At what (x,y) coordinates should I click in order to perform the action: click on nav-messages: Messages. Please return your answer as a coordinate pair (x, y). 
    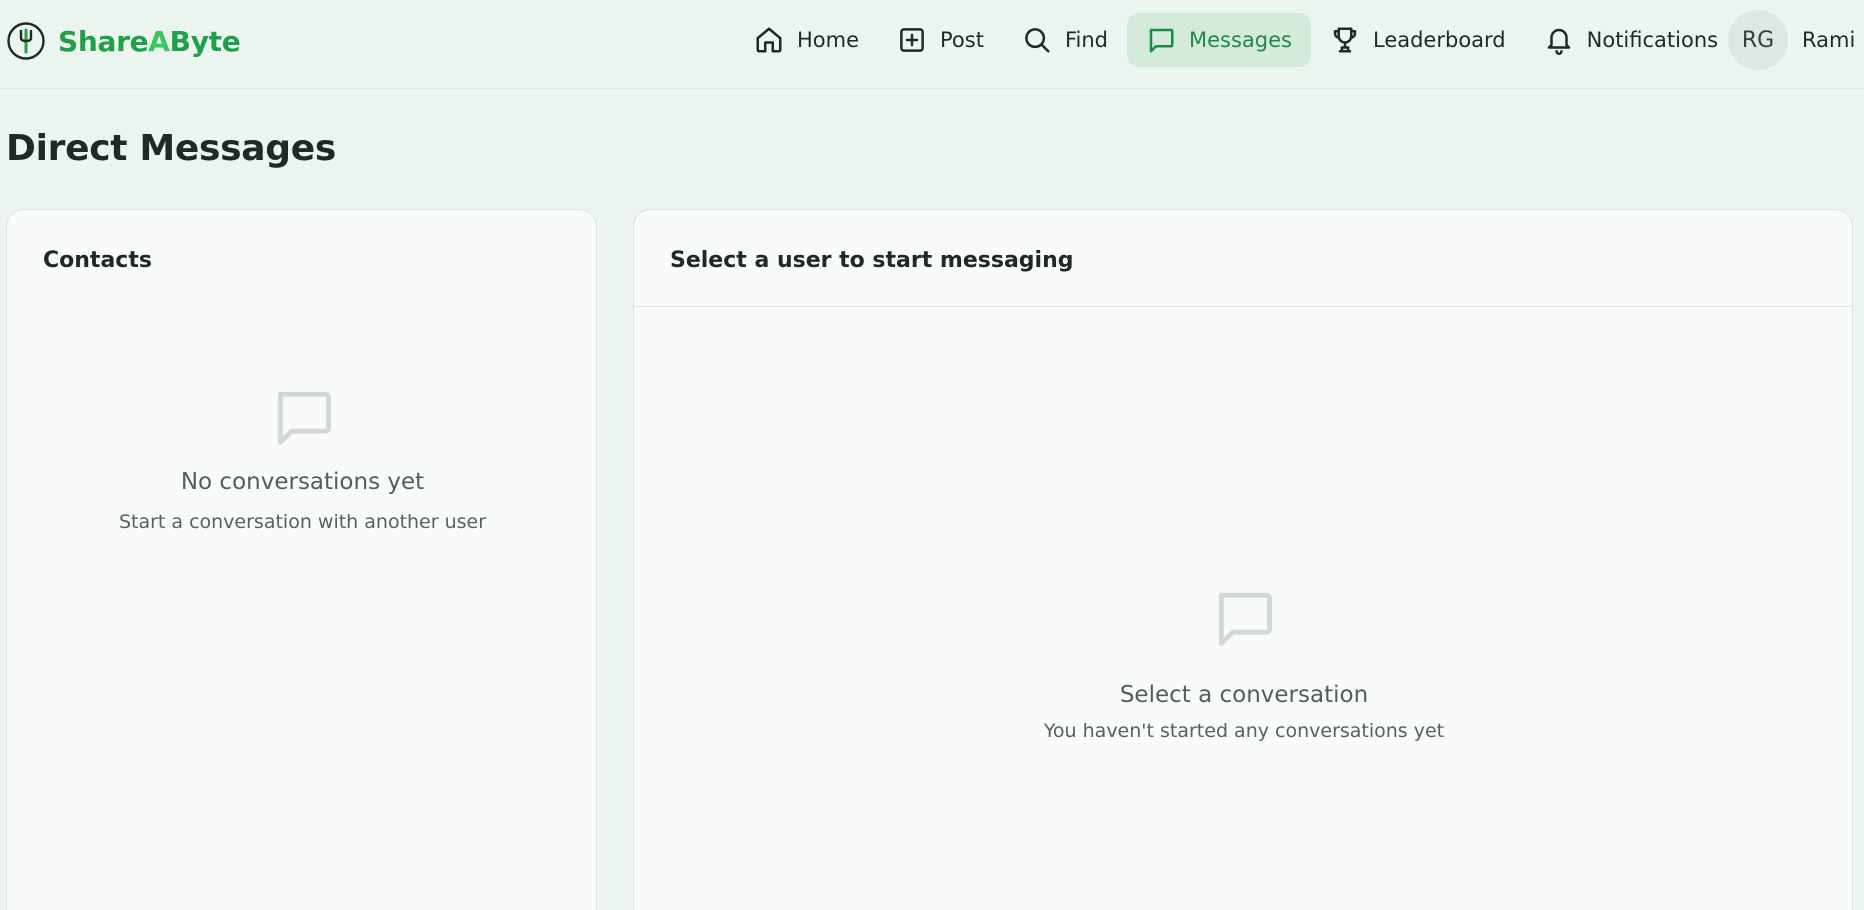
    Looking at the image, I should click on (1219, 40).